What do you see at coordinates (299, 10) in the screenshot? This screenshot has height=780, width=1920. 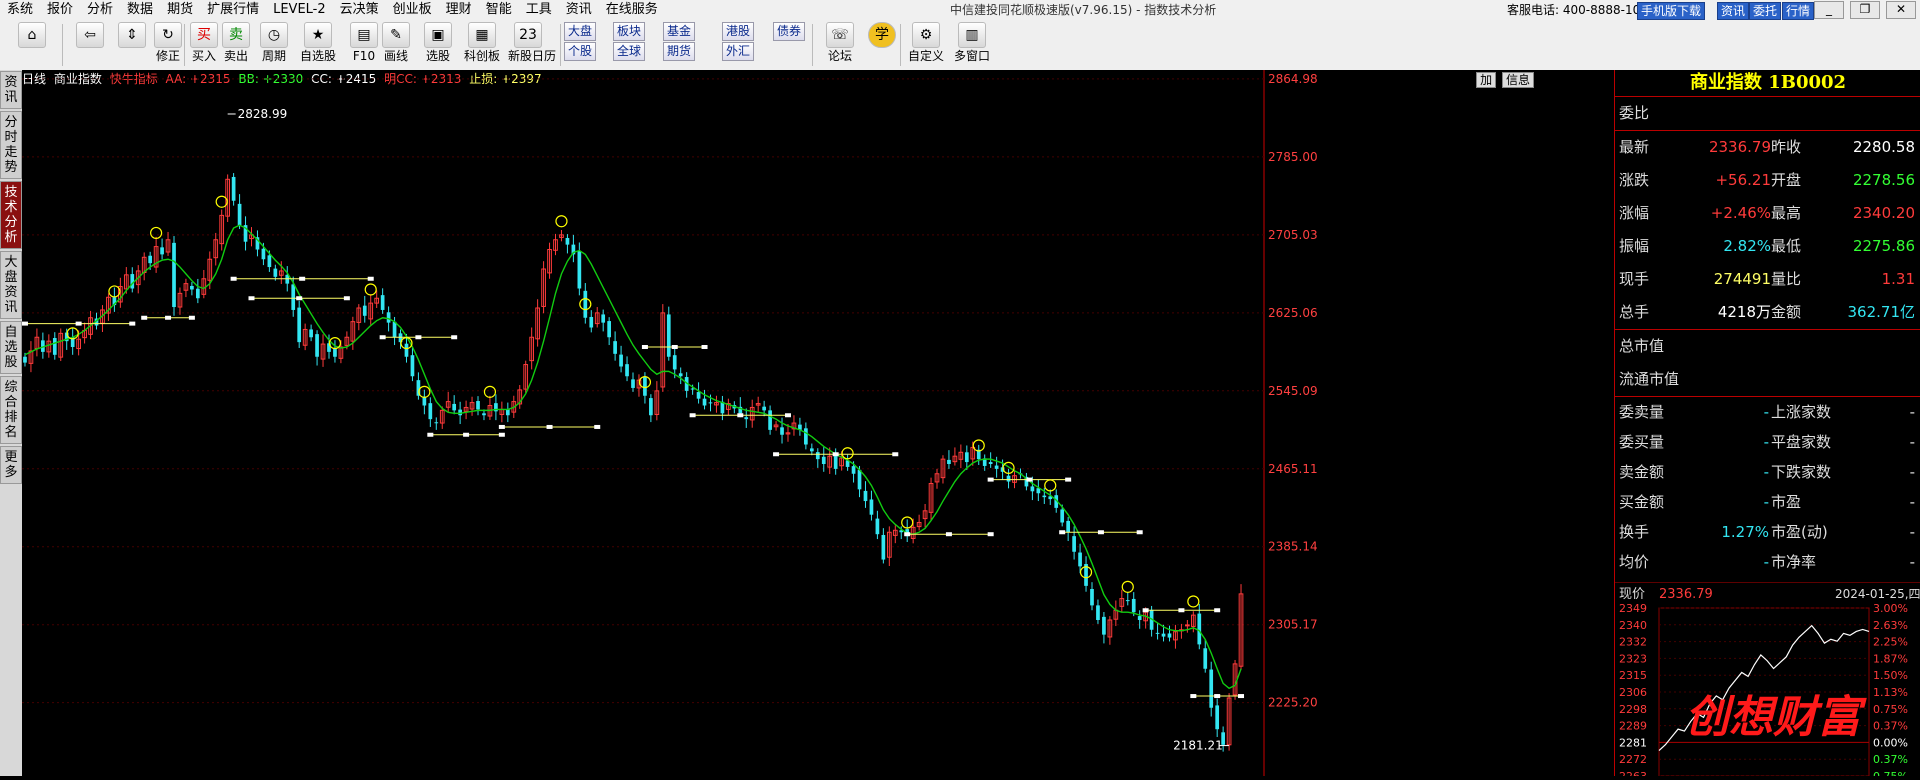 I see `menu-6: LEVEL-2` at bounding box center [299, 10].